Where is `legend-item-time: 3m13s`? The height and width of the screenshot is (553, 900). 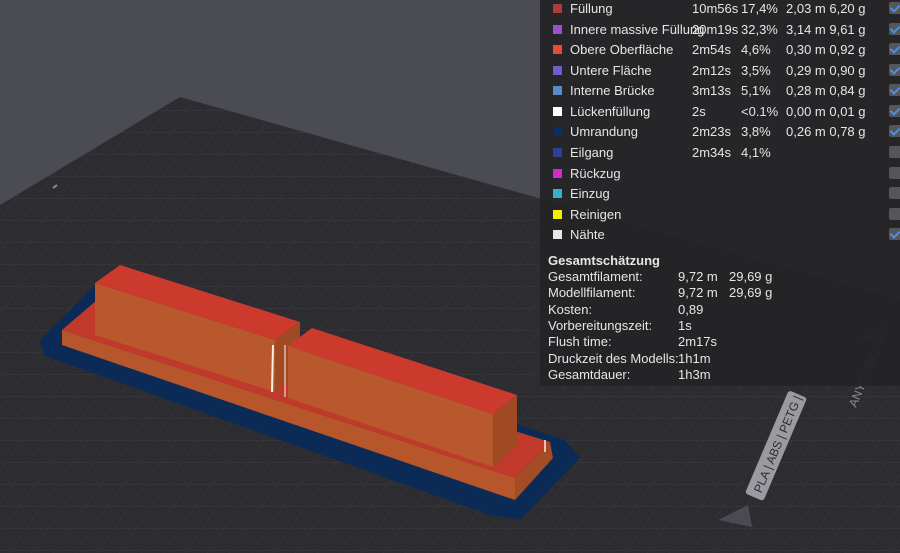
legend-item-time: 3m13s is located at coordinates (712, 90).